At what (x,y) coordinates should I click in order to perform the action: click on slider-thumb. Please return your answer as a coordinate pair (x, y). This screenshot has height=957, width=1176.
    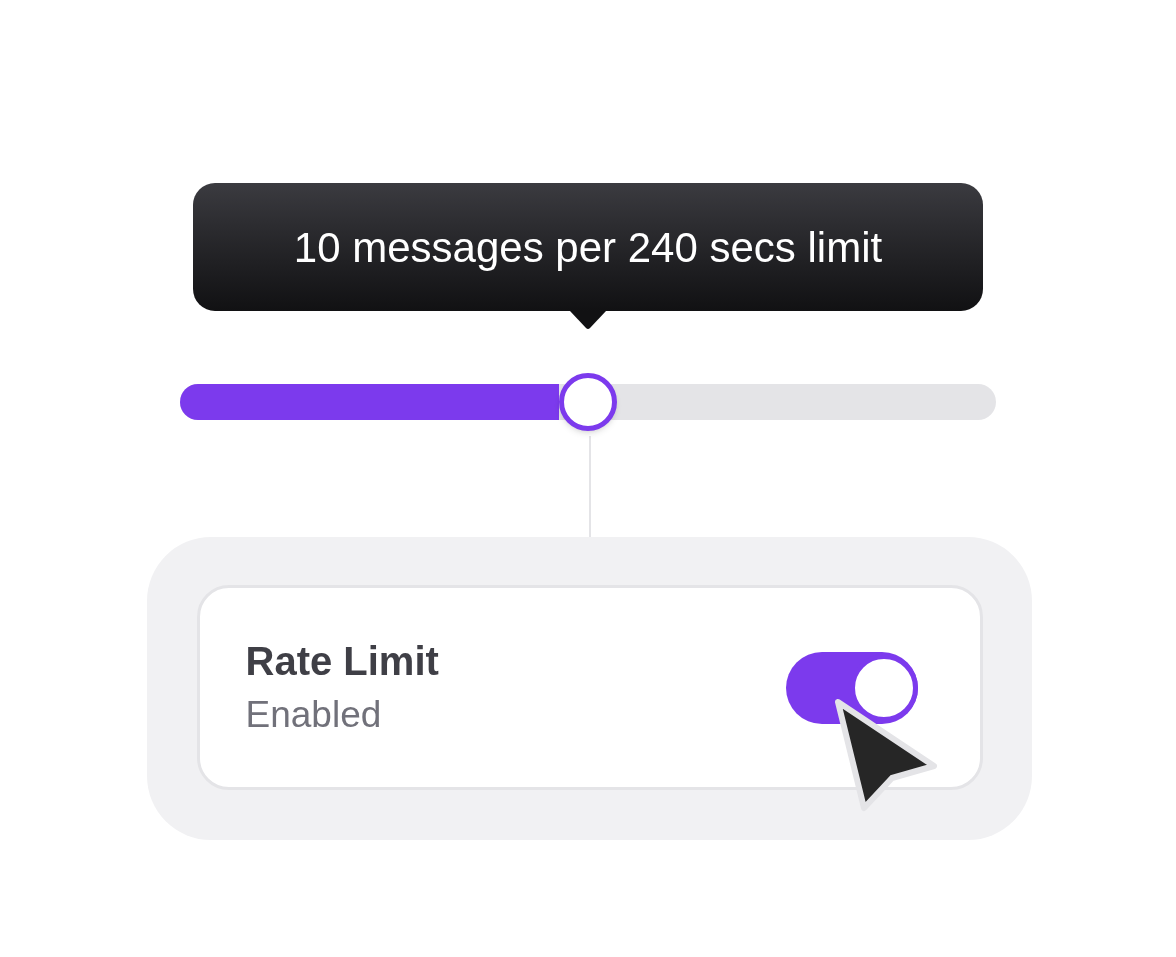
    Looking at the image, I should click on (588, 402).